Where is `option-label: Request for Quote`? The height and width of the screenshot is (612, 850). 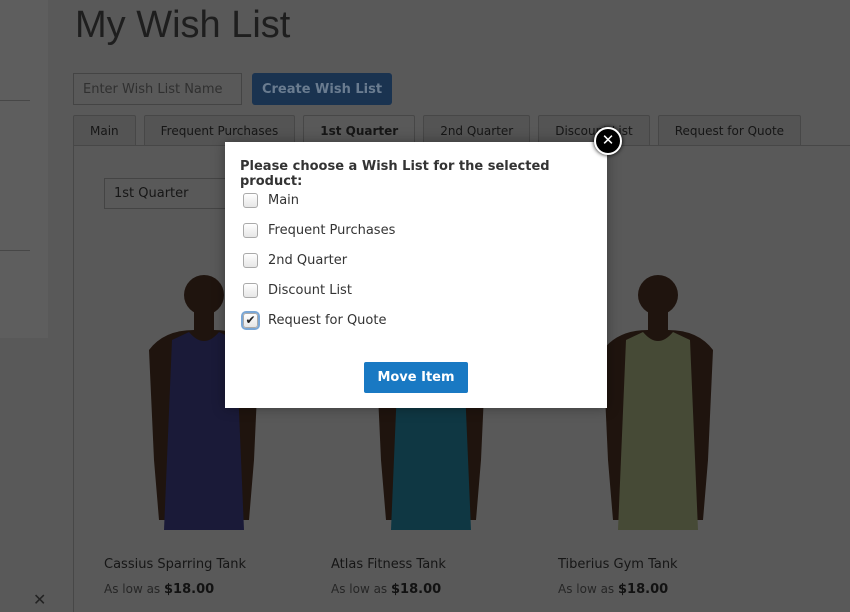
option-label: Request for Quote is located at coordinates (327, 320).